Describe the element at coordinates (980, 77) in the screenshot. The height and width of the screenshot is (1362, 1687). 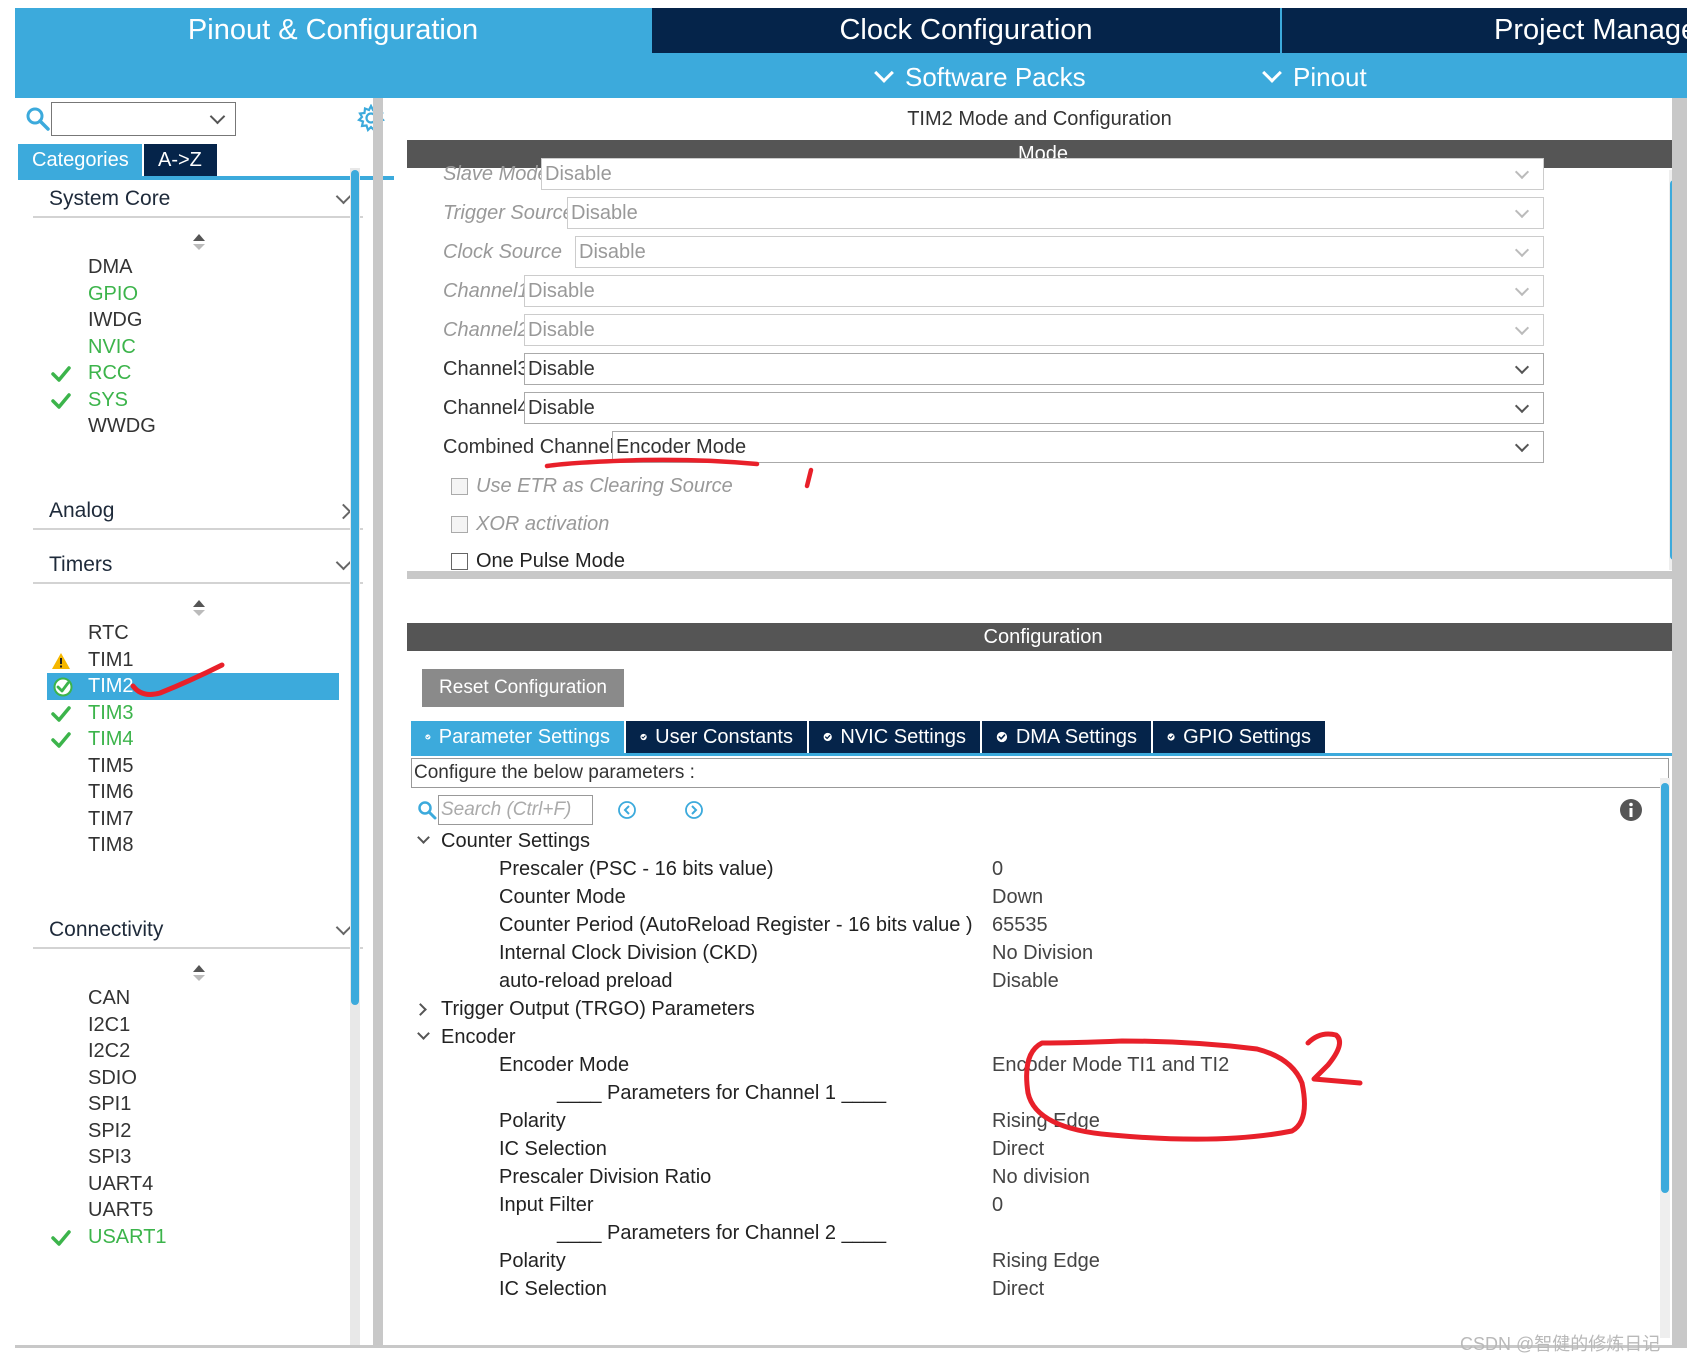
I see `software-packs-menu: Software Packs` at that location.